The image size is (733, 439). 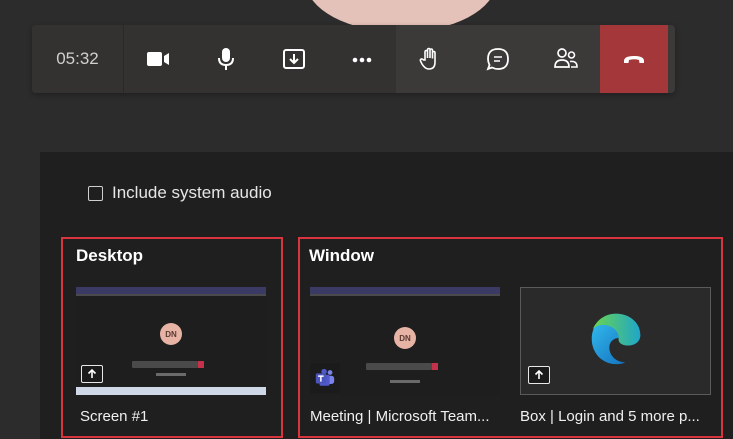 I want to click on screen-1-thumbnail: DN, so click(x=171, y=341).